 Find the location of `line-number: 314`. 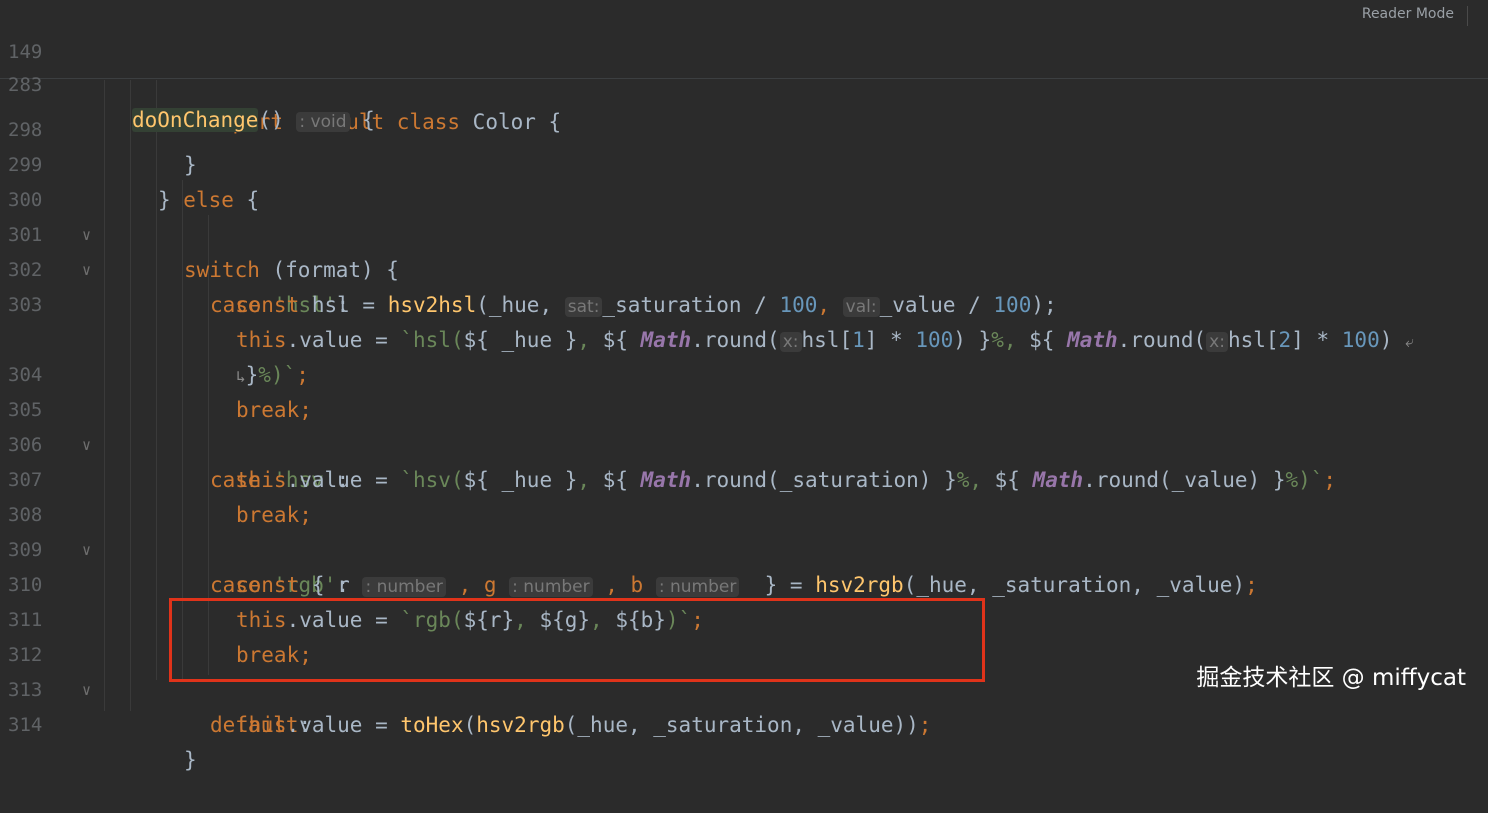

line-number: 314 is located at coordinates (25, 725).